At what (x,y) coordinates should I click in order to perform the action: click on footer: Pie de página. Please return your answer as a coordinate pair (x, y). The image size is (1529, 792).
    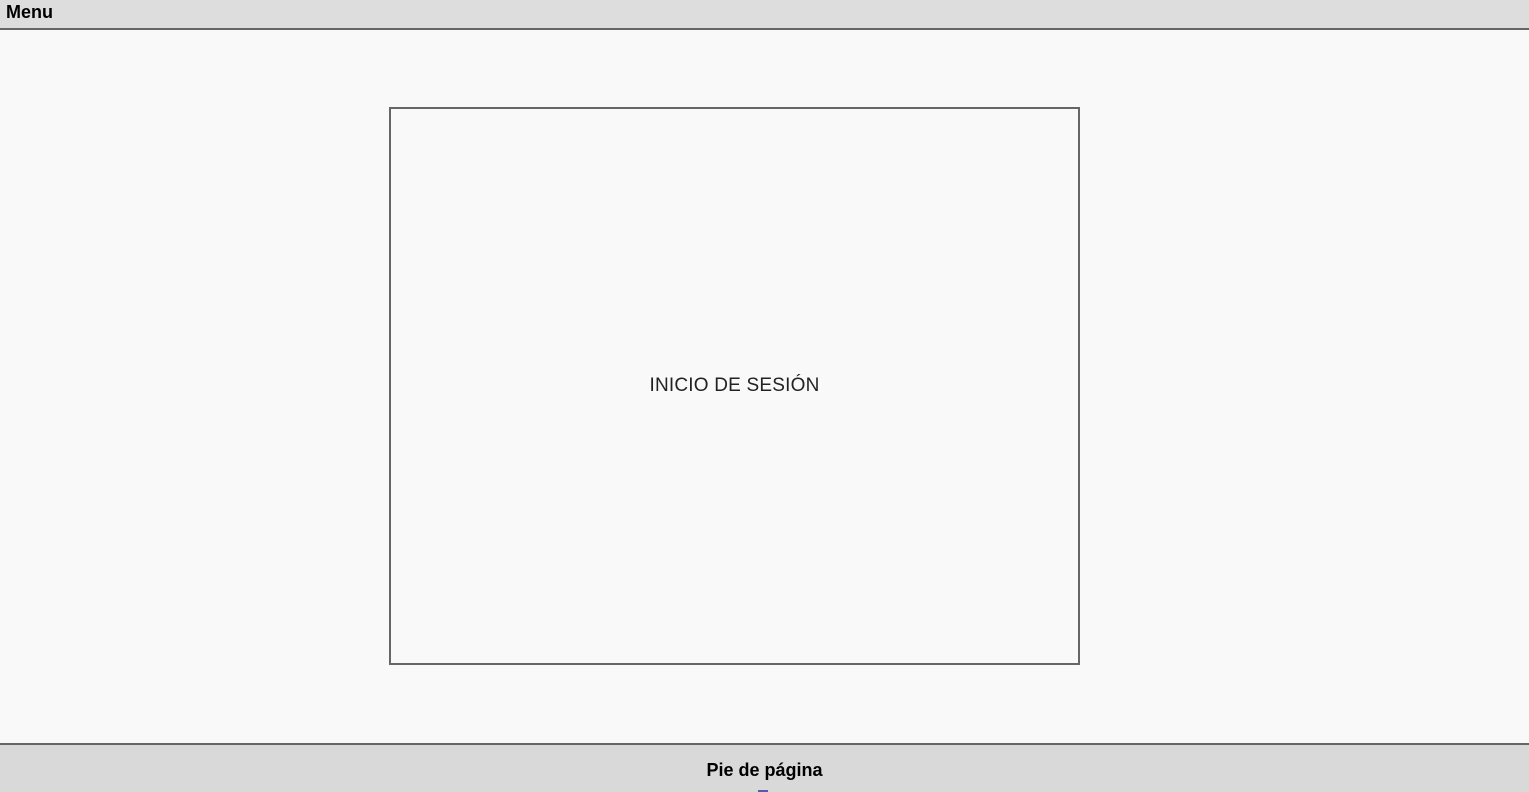
    Looking at the image, I should click on (764, 767).